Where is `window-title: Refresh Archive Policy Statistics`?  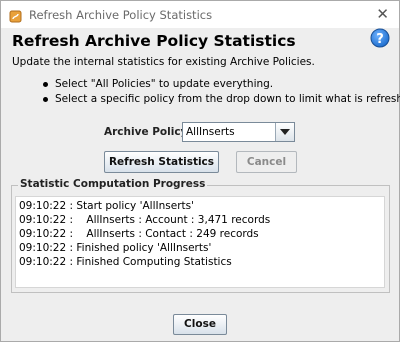 window-title: Refresh Archive Policy Statistics is located at coordinates (121, 15).